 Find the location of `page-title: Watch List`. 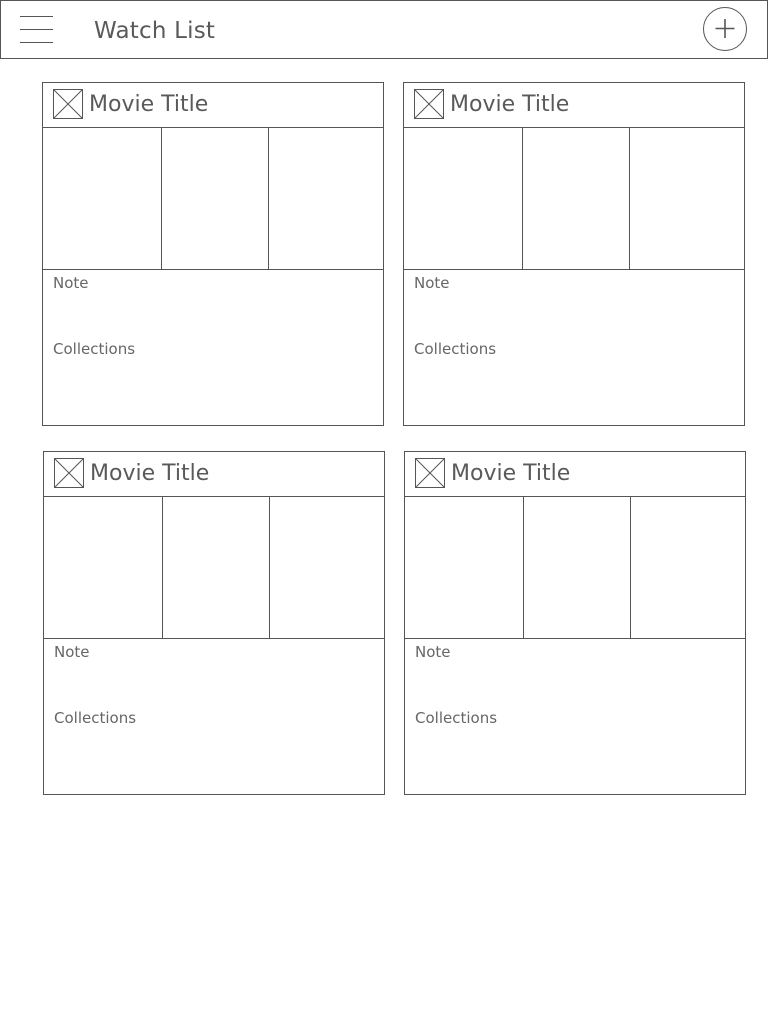

page-title: Watch List is located at coordinates (155, 31).